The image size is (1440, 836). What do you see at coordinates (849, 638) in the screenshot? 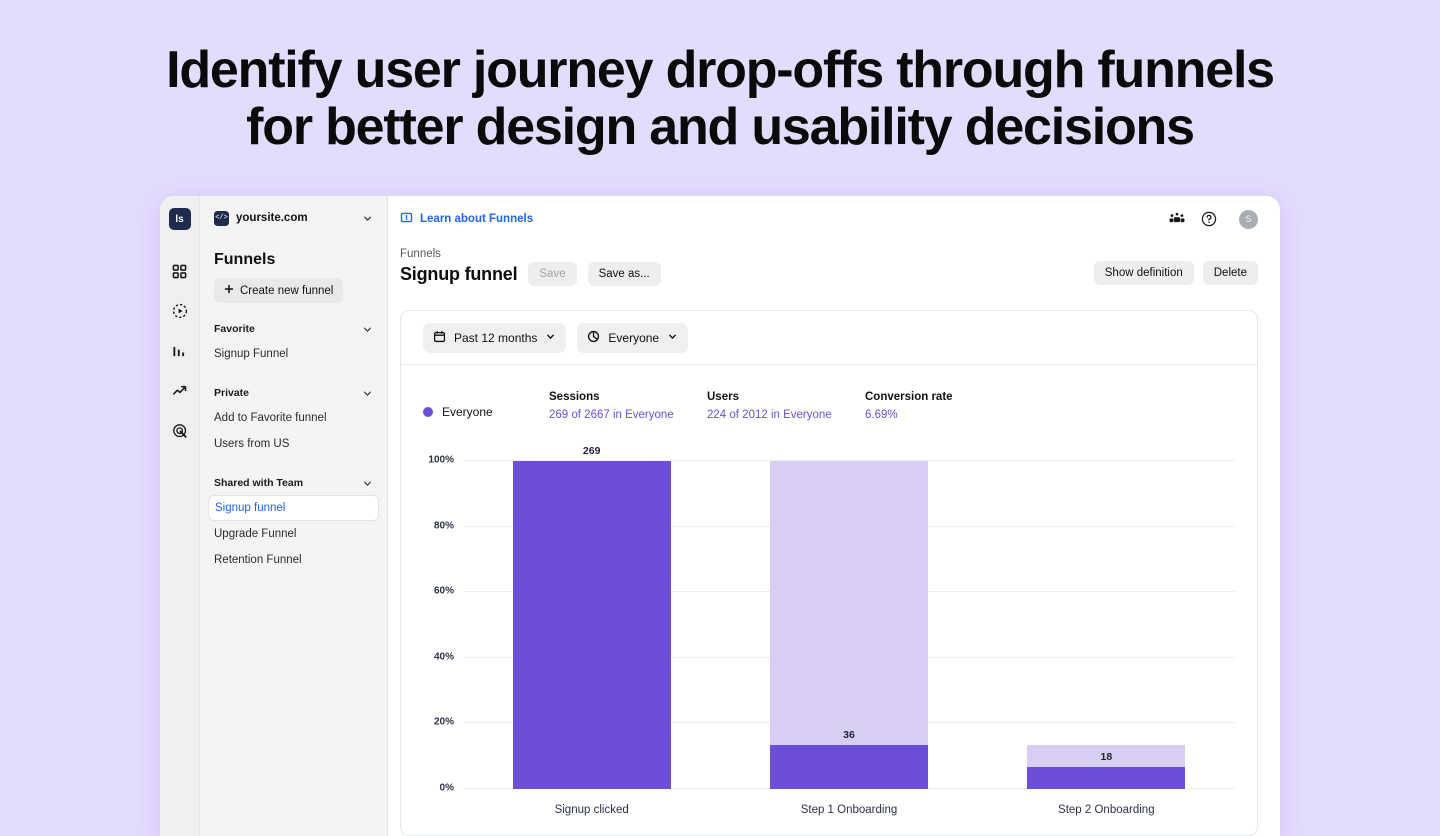
I see `chart-bar-group: 36 Step 1 Onboarding` at bounding box center [849, 638].